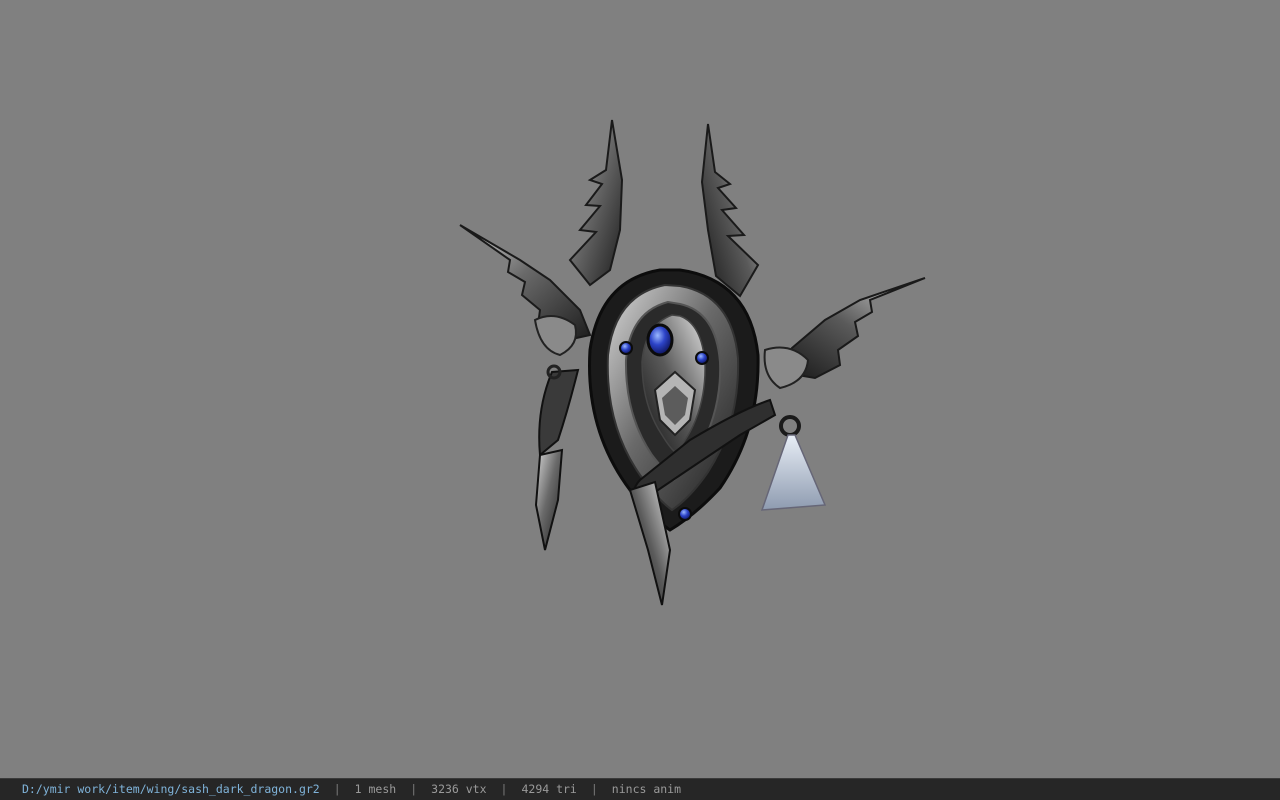 This screenshot has height=800, width=1280. I want to click on left-wing-arm, so click(525, 290).